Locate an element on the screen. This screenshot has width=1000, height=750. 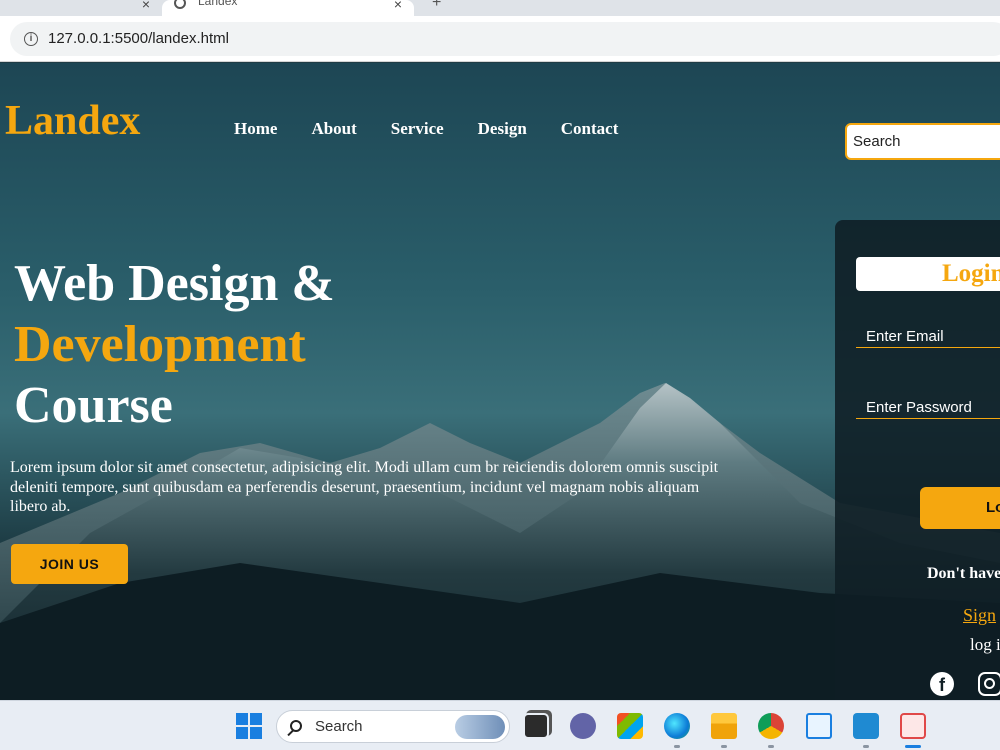
main-nav: Home About Service Design Contact is located at coordinates (426, 129).